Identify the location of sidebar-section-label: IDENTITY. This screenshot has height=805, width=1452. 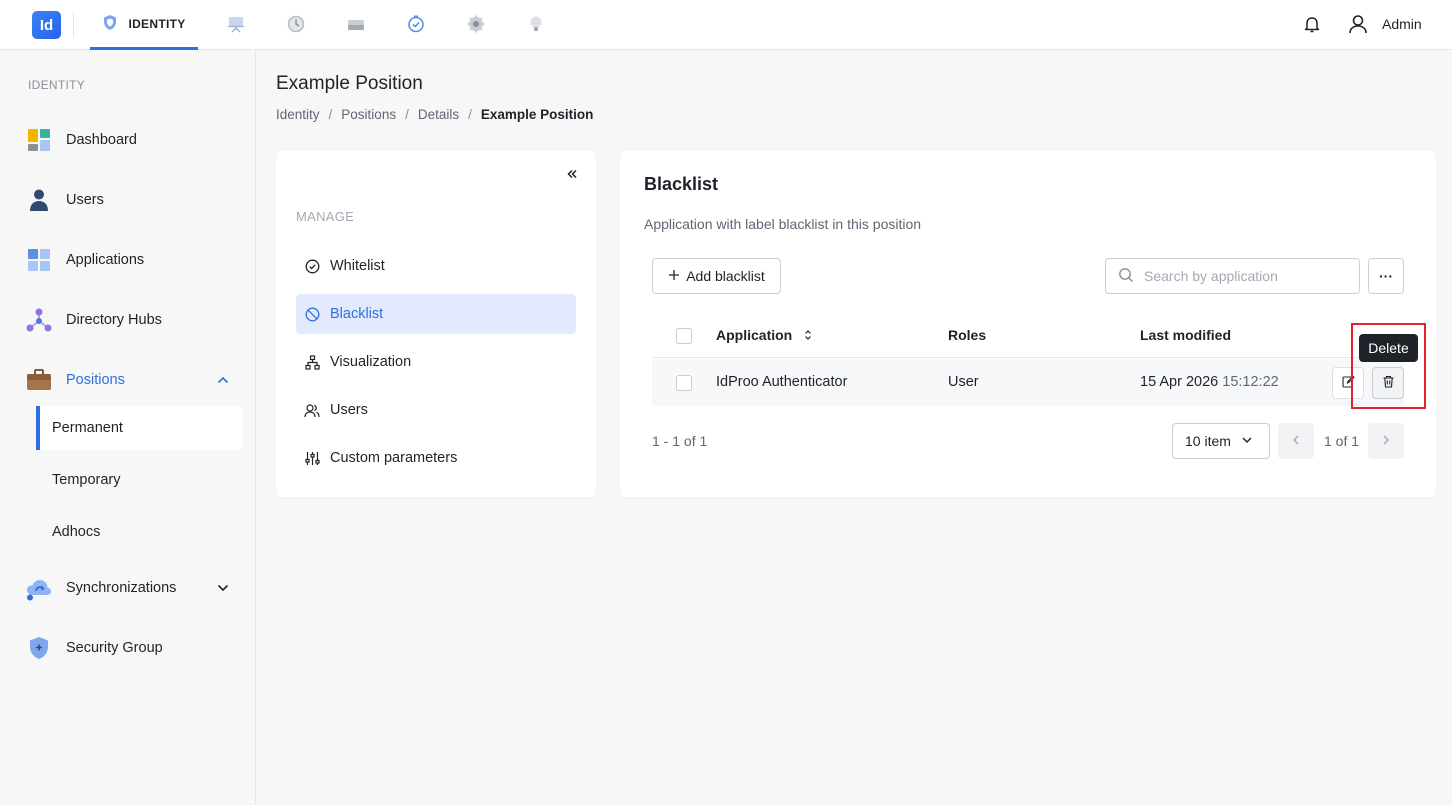
(57, 85).